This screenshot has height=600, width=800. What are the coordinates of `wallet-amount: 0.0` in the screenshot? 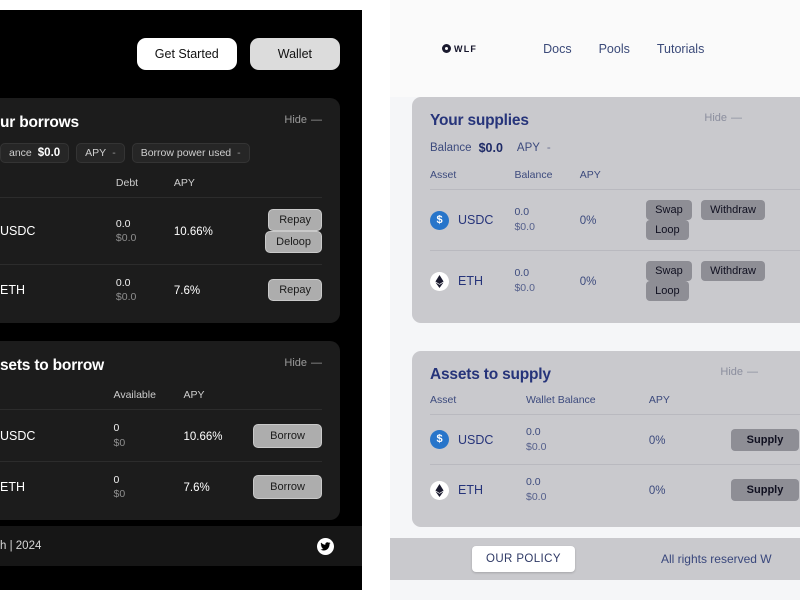 It's located at (533, 432).